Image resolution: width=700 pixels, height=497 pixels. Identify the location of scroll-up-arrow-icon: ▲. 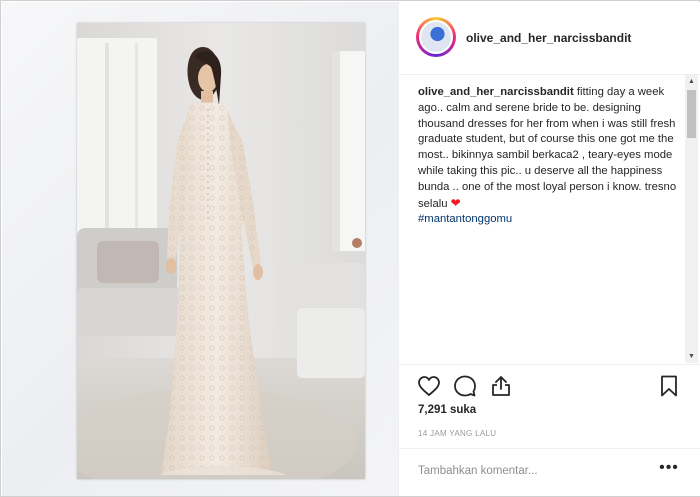
(691, 81).